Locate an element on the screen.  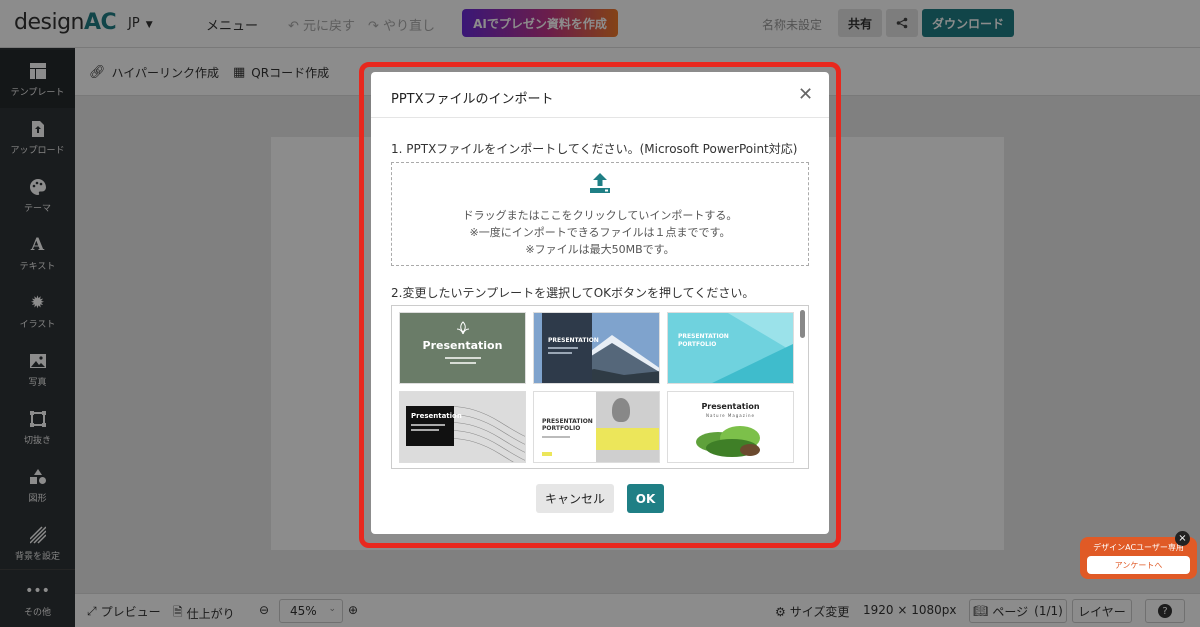
template-thumb-3: PRESENTATION PORTFOLIO is located at coordinates (730, 348).